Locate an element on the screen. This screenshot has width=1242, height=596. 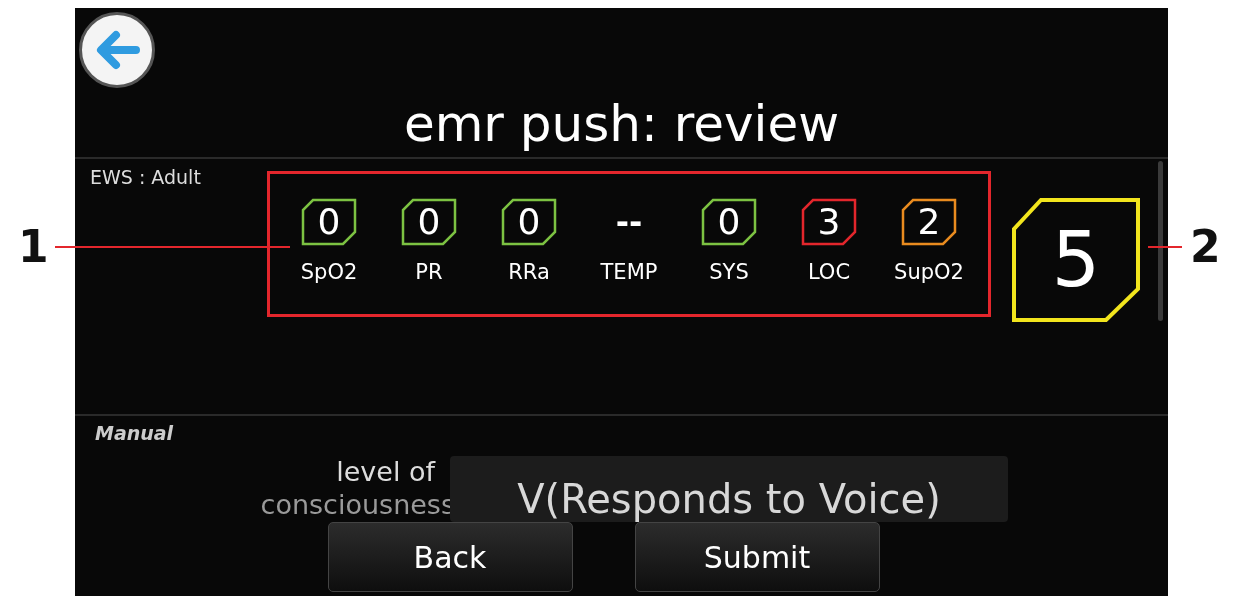
parameter-label: TEMP is located at coordinates (629, 272).